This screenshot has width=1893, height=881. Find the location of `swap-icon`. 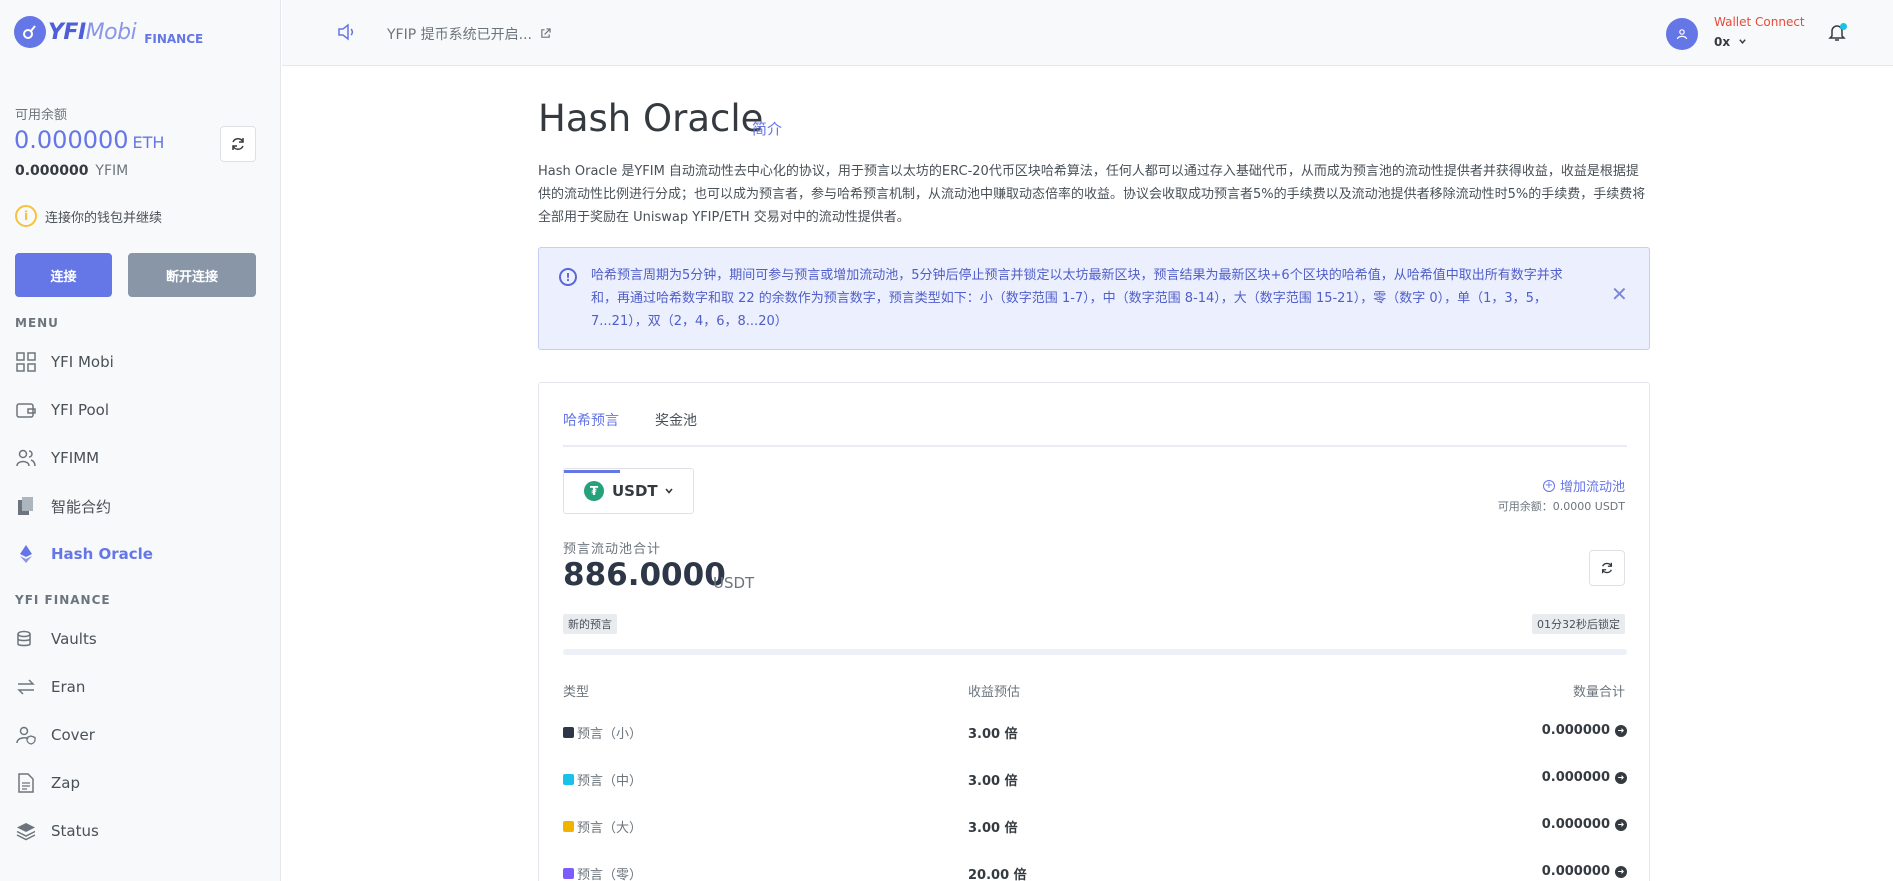

swap-icon is located at coordinates (26, 687).